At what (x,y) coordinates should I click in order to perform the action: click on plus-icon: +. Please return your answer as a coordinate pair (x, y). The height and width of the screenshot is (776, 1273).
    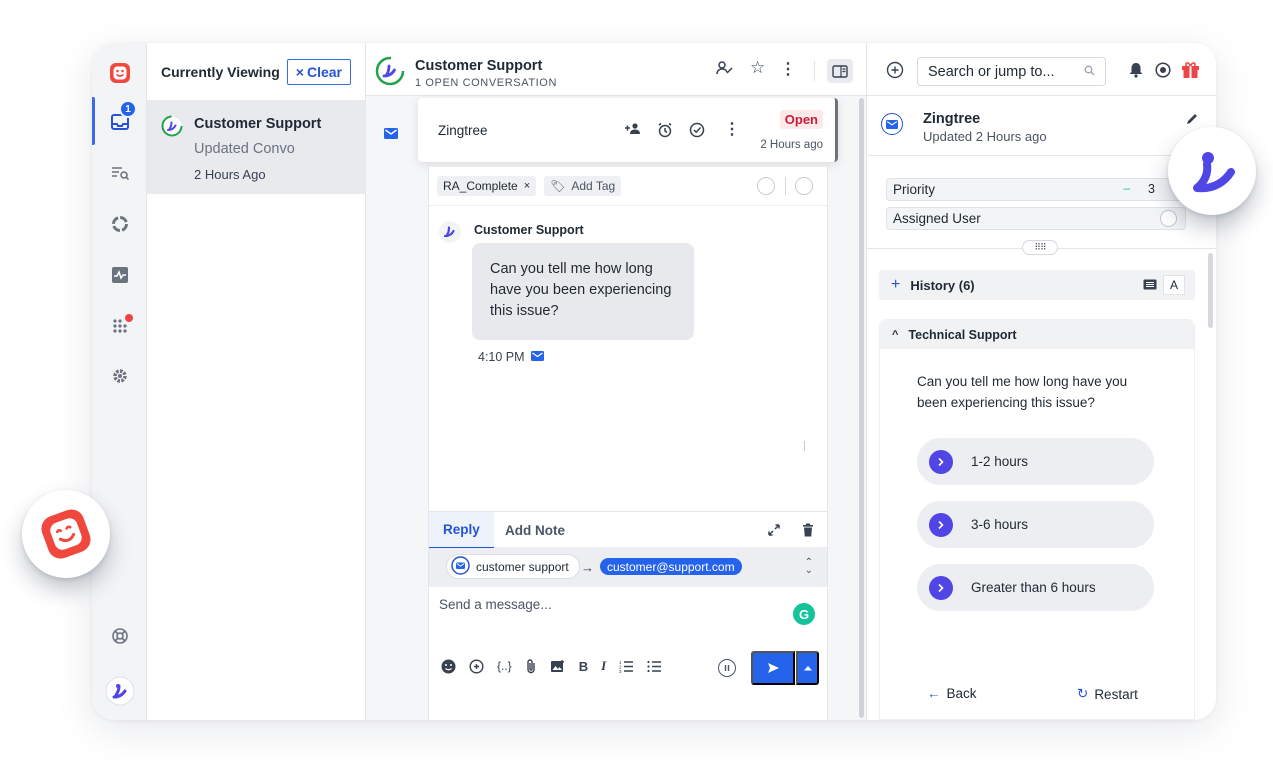
    Looking at the image, I should click on (896, 284).